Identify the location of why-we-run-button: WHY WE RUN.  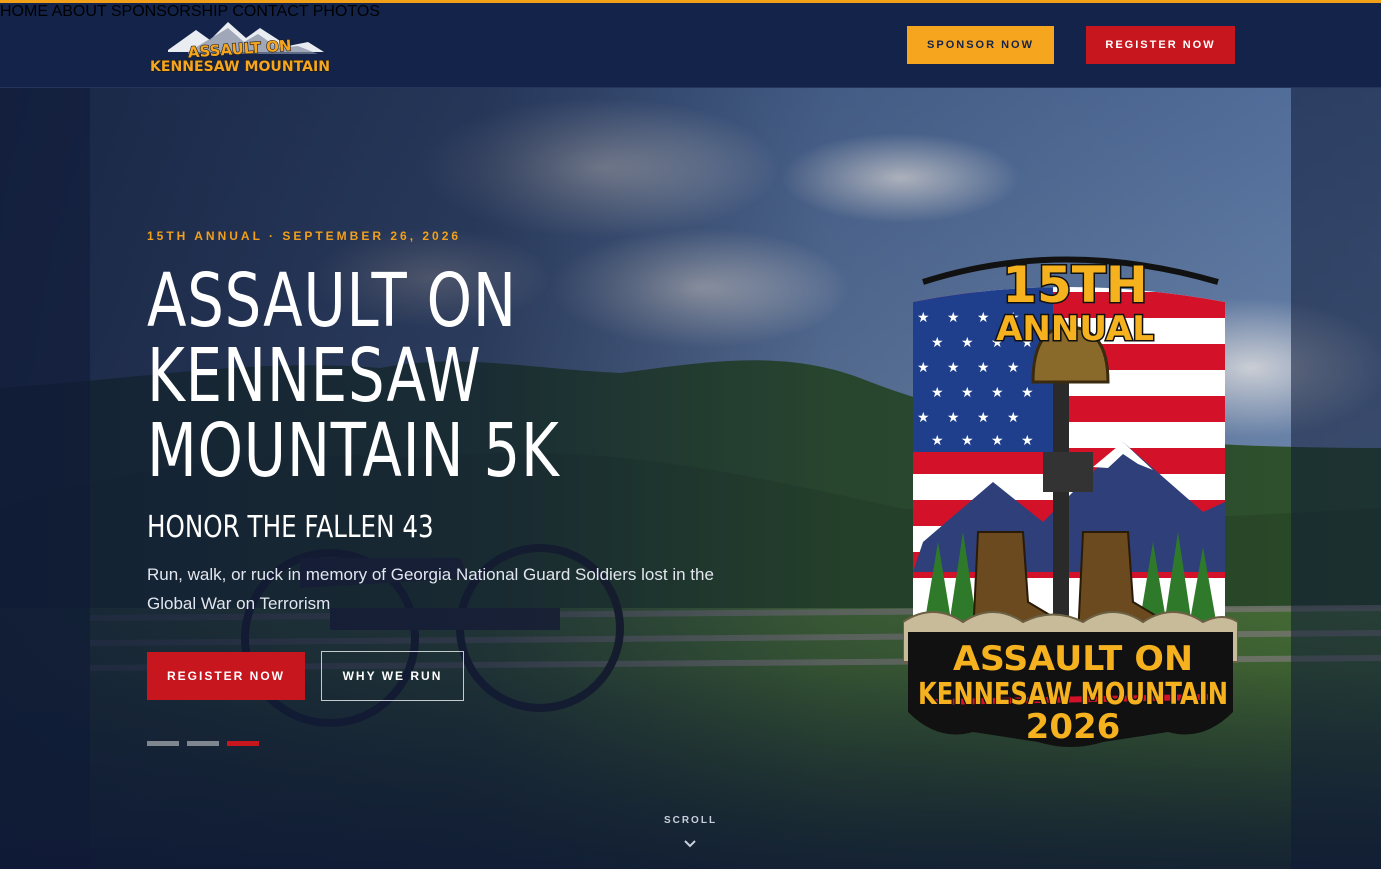
(392, 676).